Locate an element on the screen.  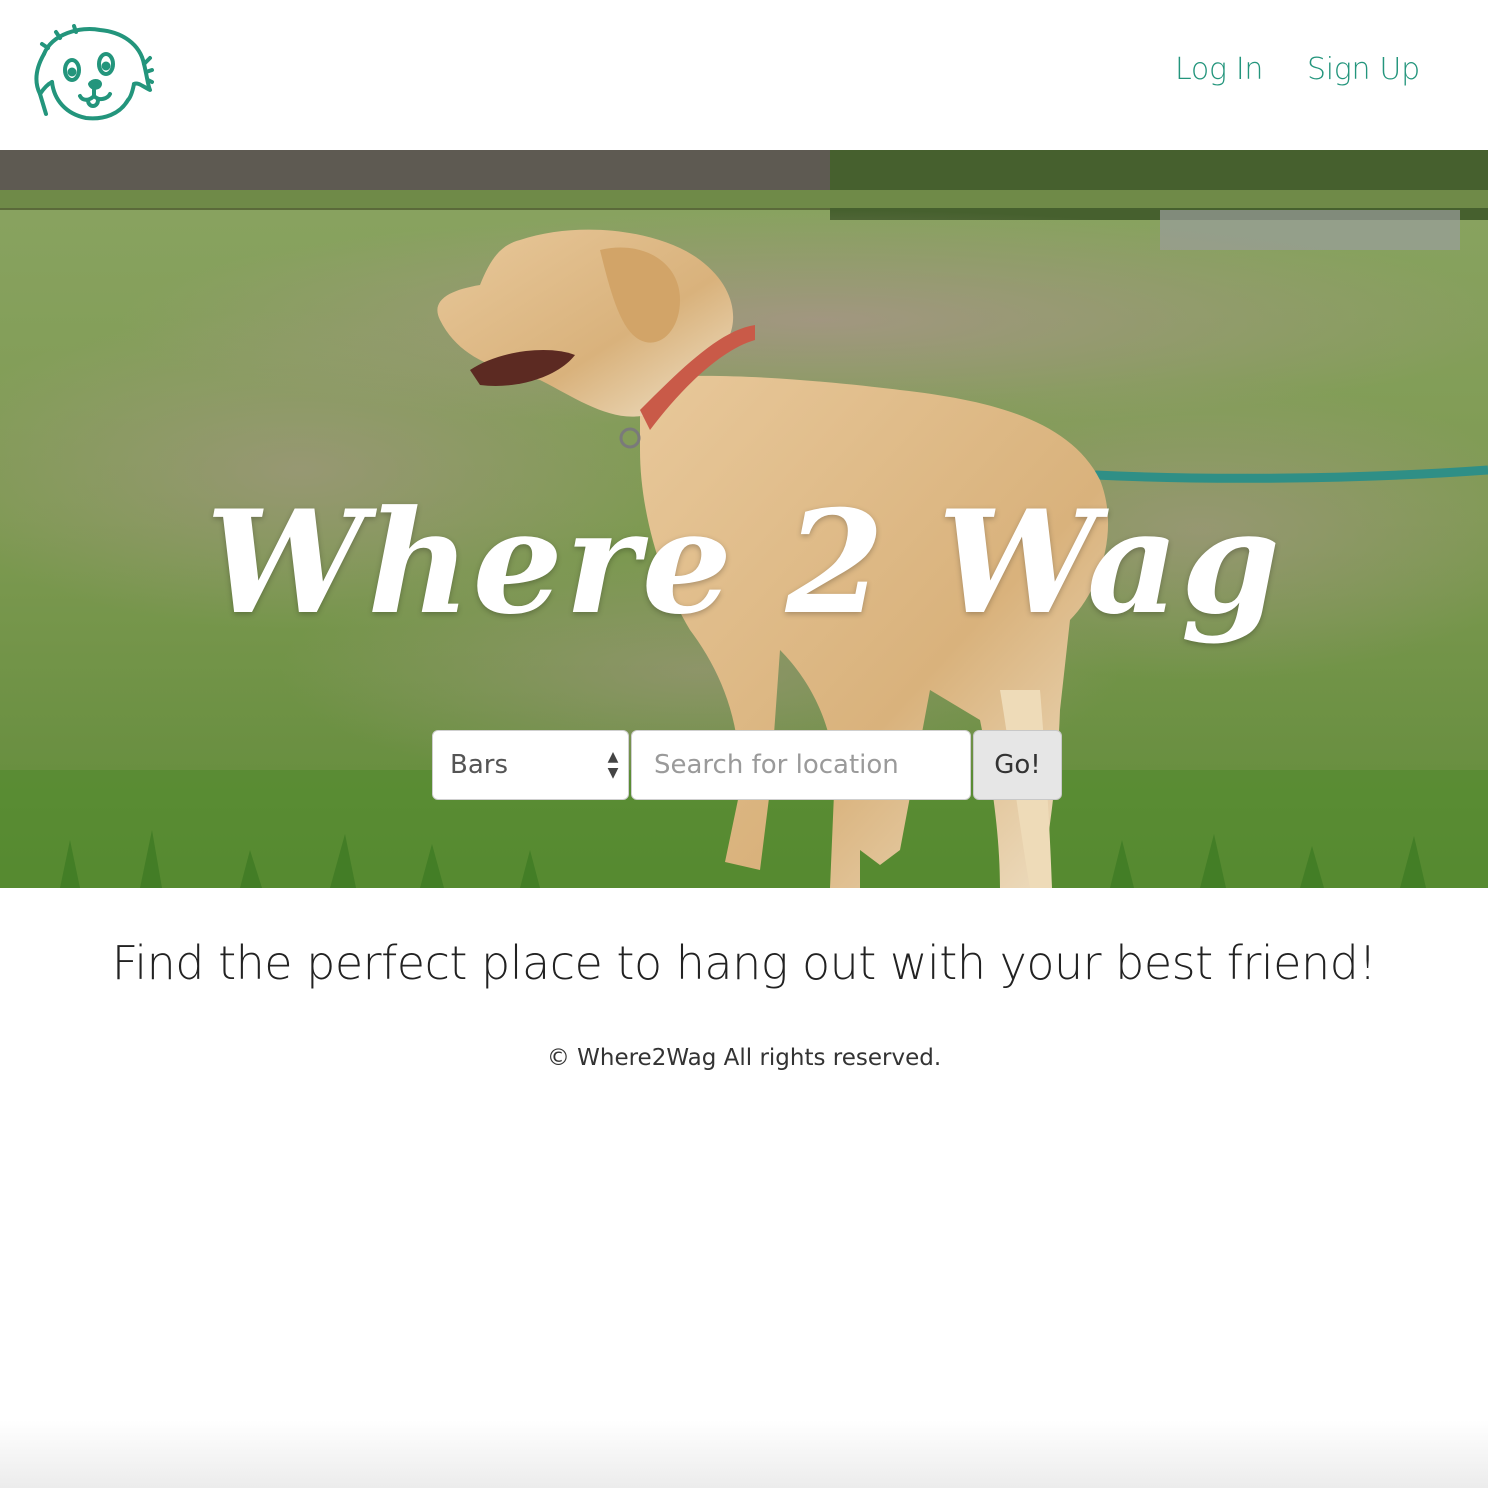
signup-link: Sign Up is located at coordinates (1363, 69).